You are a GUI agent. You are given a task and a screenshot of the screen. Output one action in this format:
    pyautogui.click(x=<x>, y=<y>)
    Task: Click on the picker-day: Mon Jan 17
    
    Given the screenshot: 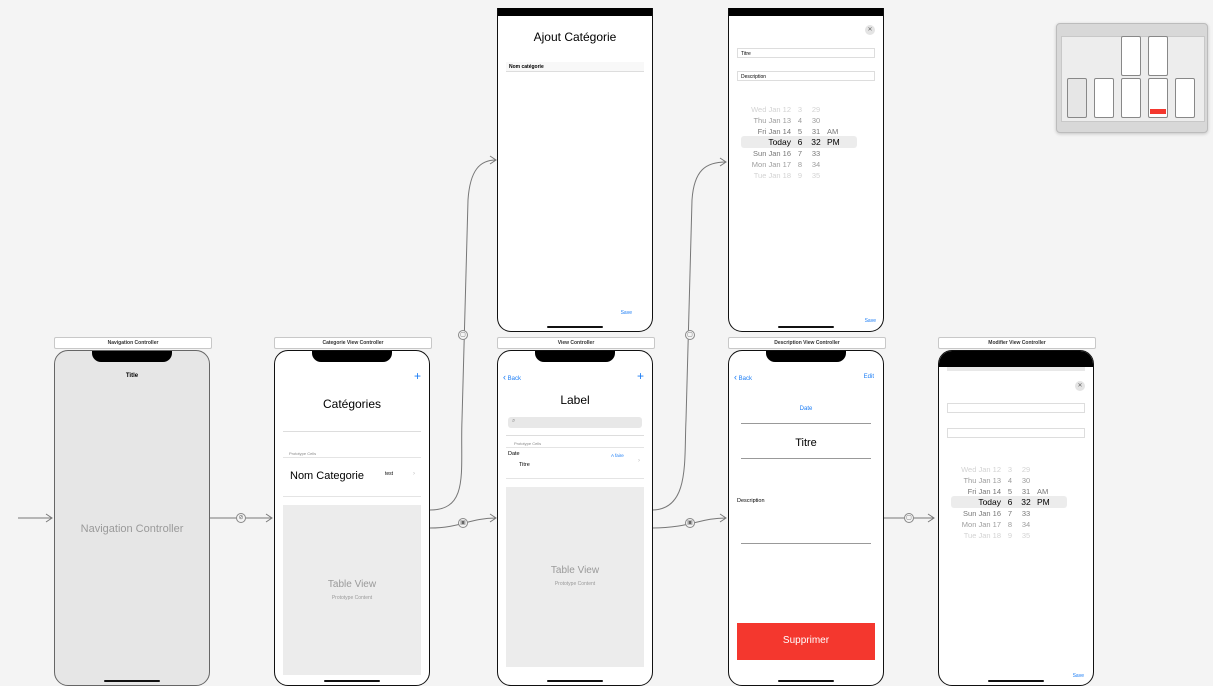 What is the action you would take?
    pyautogui.click(x=981, y=524)
    